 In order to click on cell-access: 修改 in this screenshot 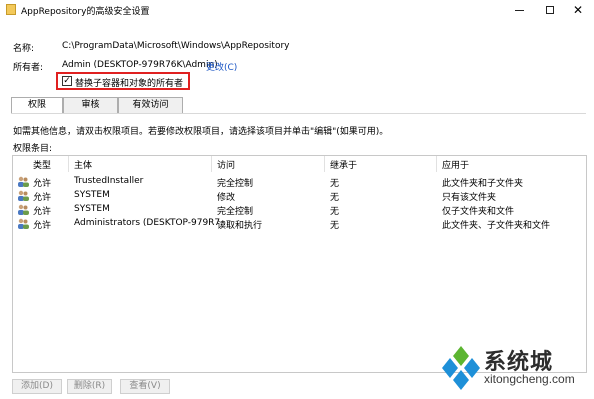, I will do `click(226, 198)`.